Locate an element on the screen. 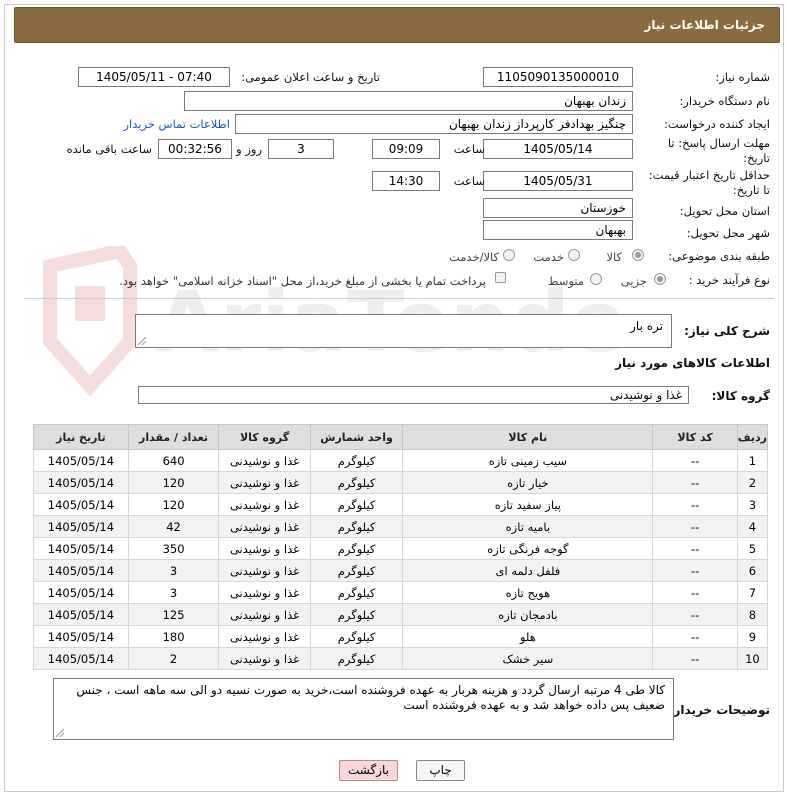 The height and width of the screenshot is (796, 788). col-header-row: ردیف is located at coordinates (752, 437).